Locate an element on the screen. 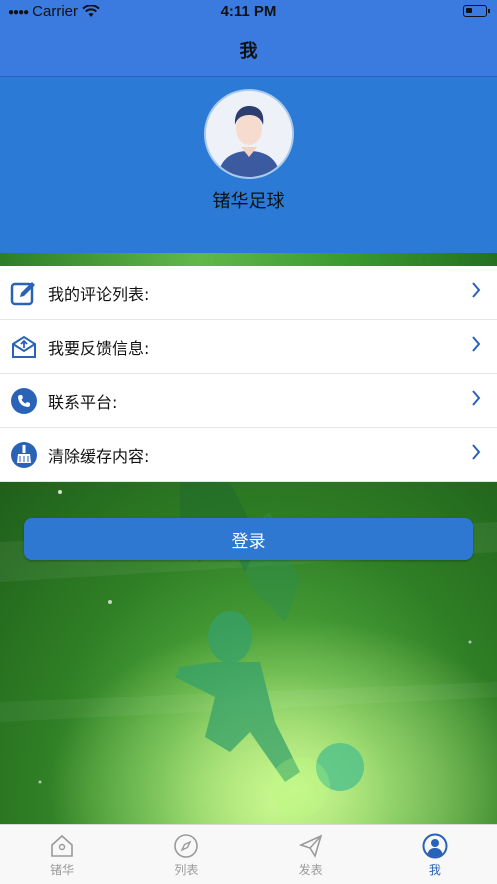 The image size is (497, 884). tab-list: 列表 is located at coordinates (186, 854).